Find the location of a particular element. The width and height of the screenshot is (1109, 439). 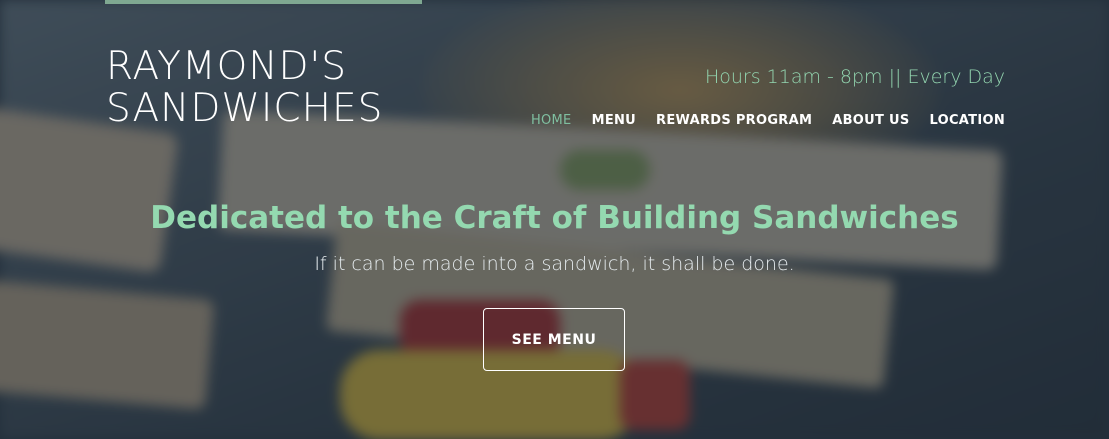

logo-line-2: SANDWICHES is located at coordinates (245, 108).